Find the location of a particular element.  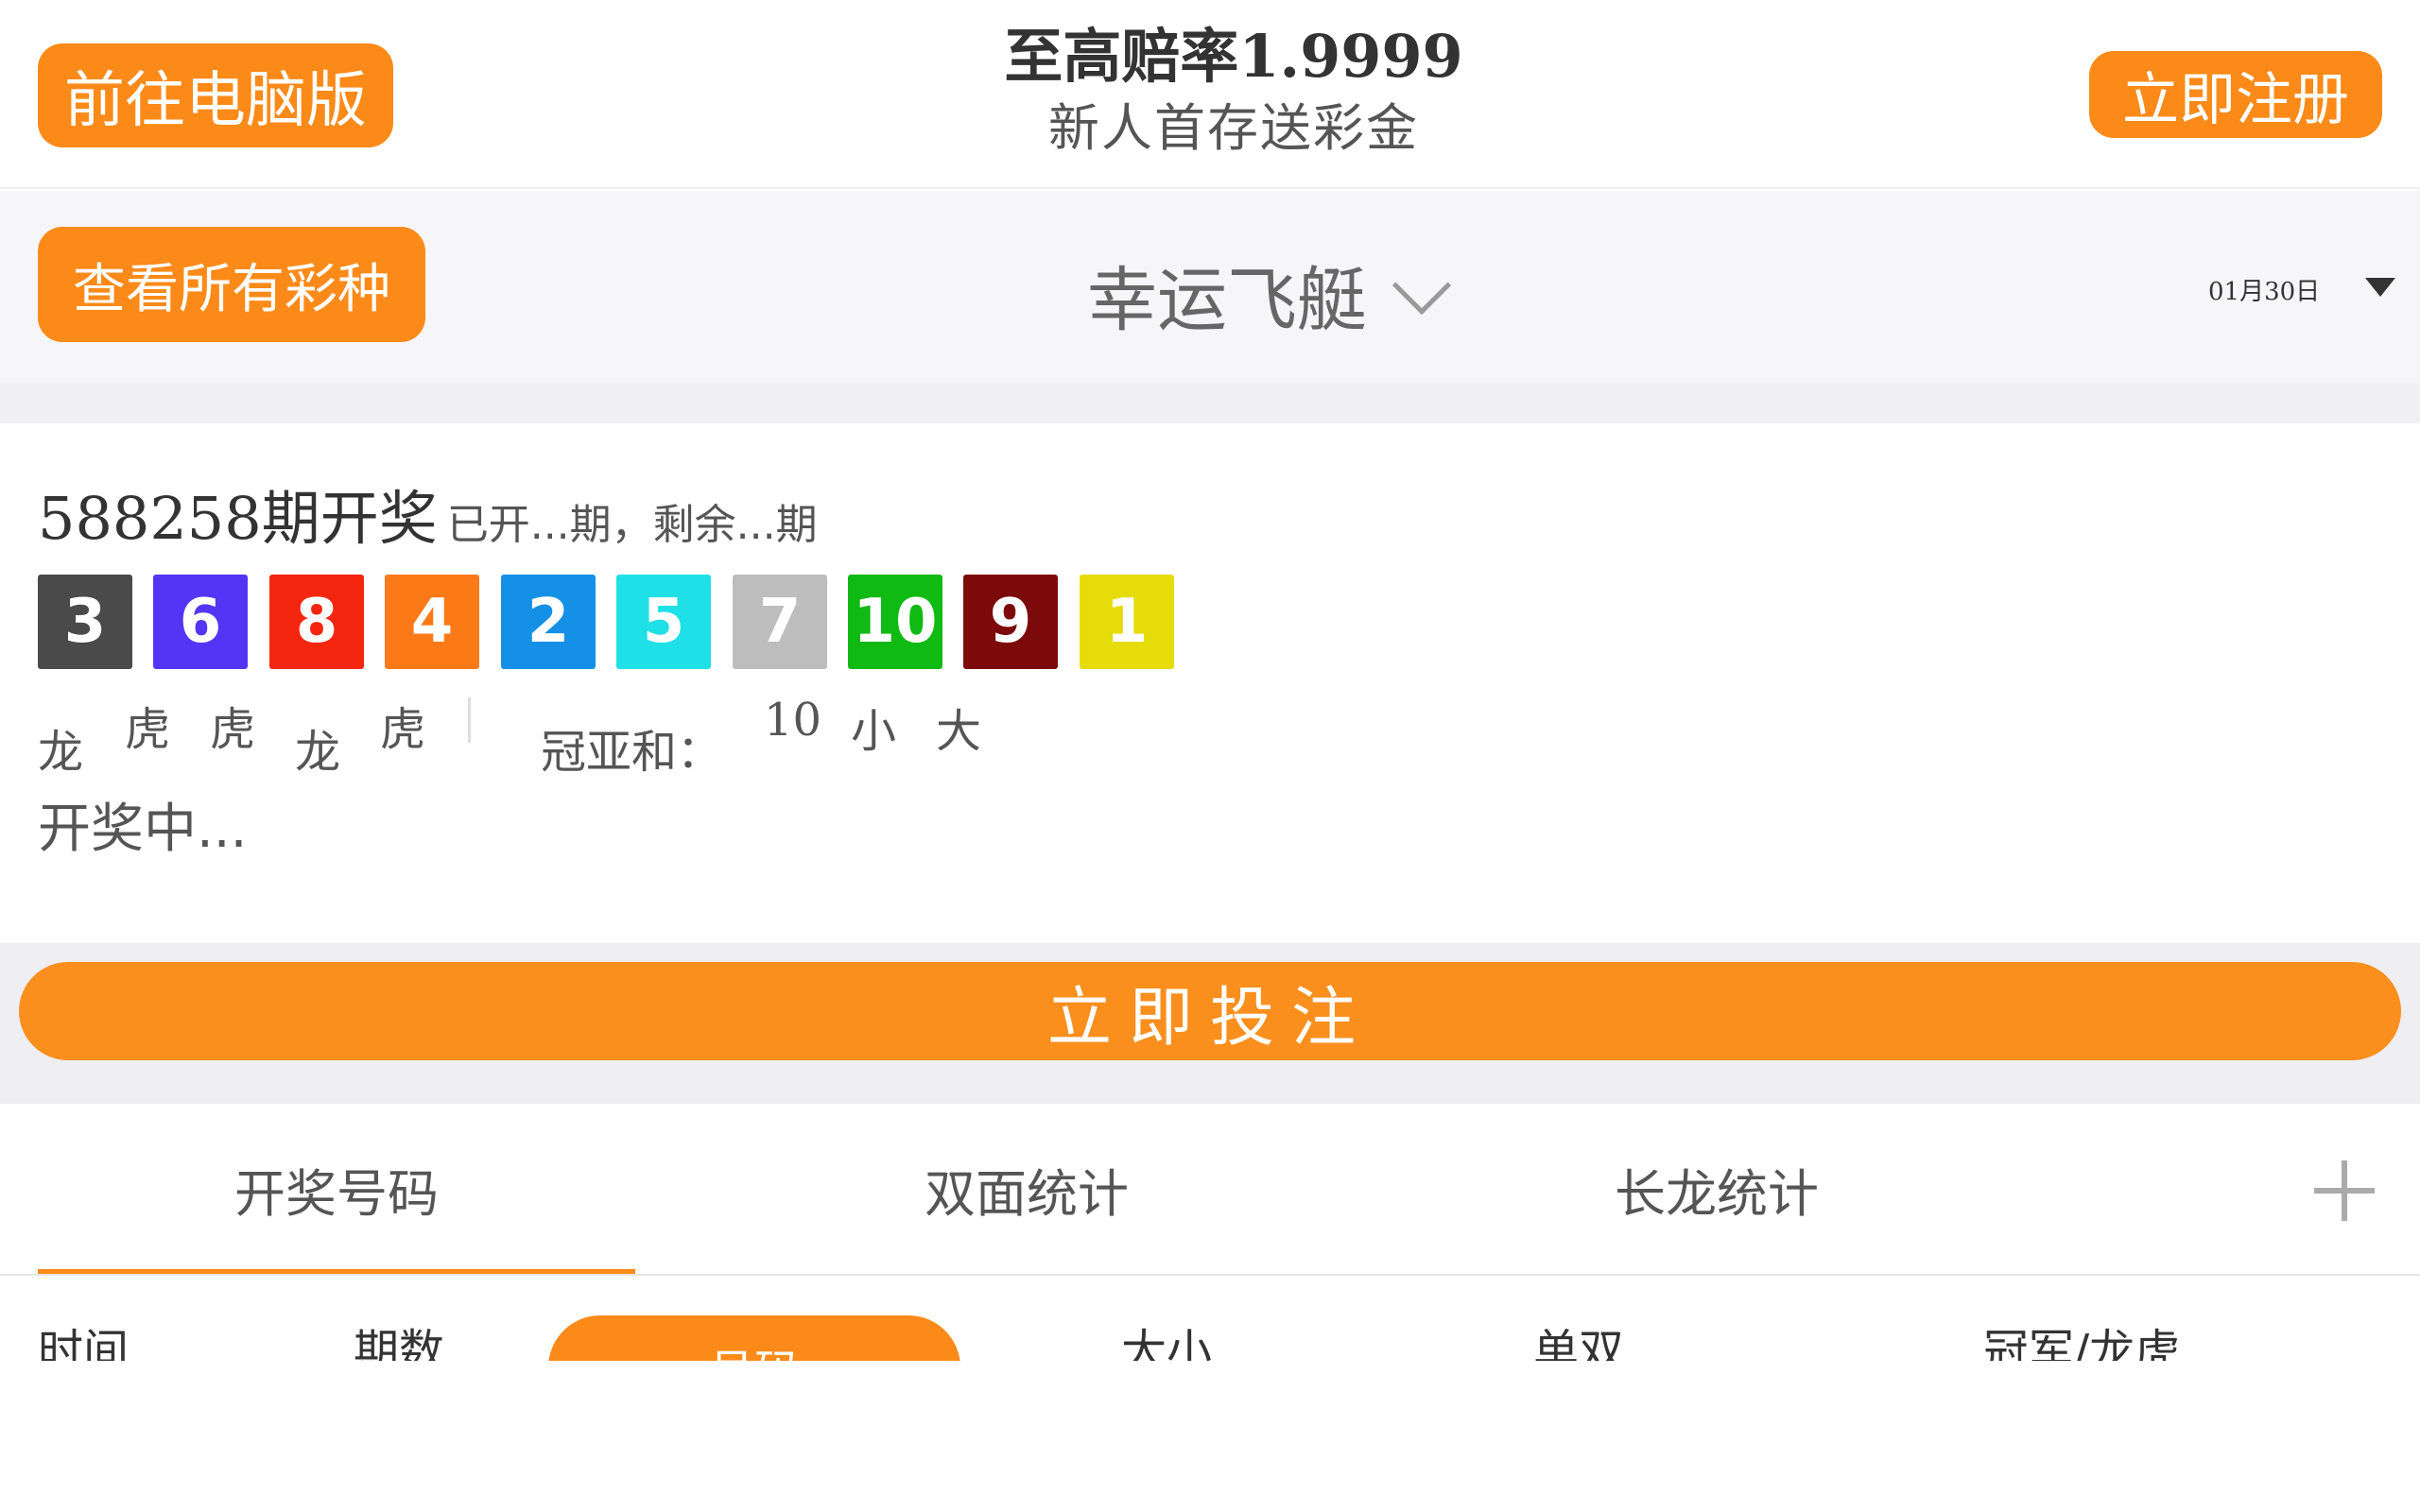

plus-icon is located at coordinates (2345, 1190).